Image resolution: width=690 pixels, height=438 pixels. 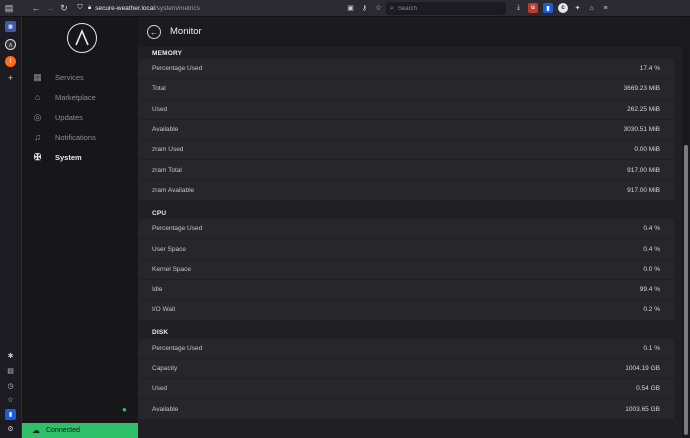 What do you see at coordinates (124, 409) in the screenshot?
I see `user-icon: ●` at bounding box center [124, 409].